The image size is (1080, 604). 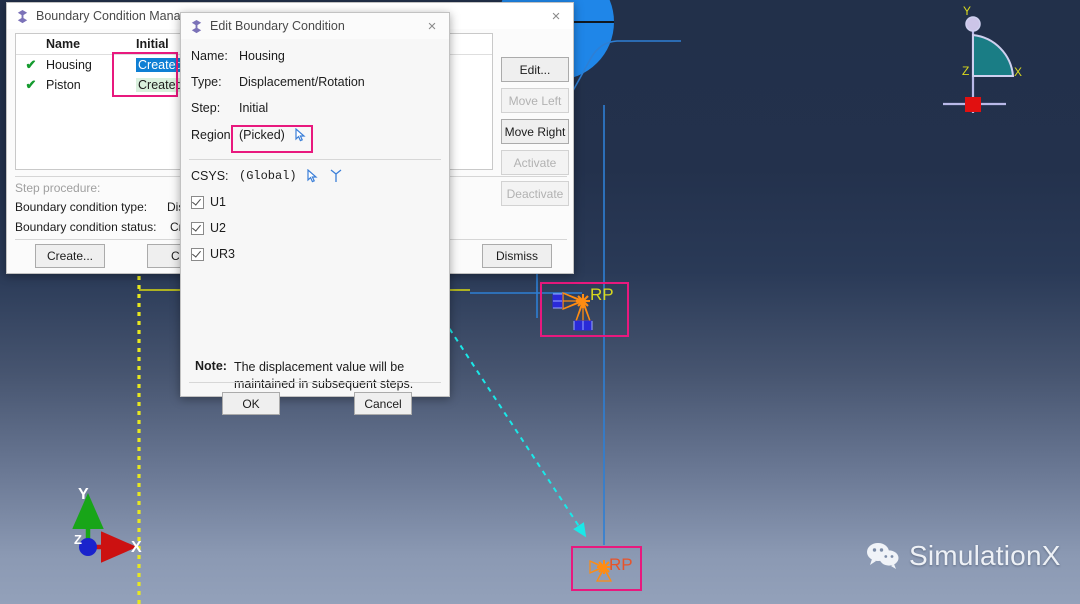 What do you see at coordinates (211, 366) in the screenshot?
I see `note-prefix: Note:` at bounding box center [211, 366].